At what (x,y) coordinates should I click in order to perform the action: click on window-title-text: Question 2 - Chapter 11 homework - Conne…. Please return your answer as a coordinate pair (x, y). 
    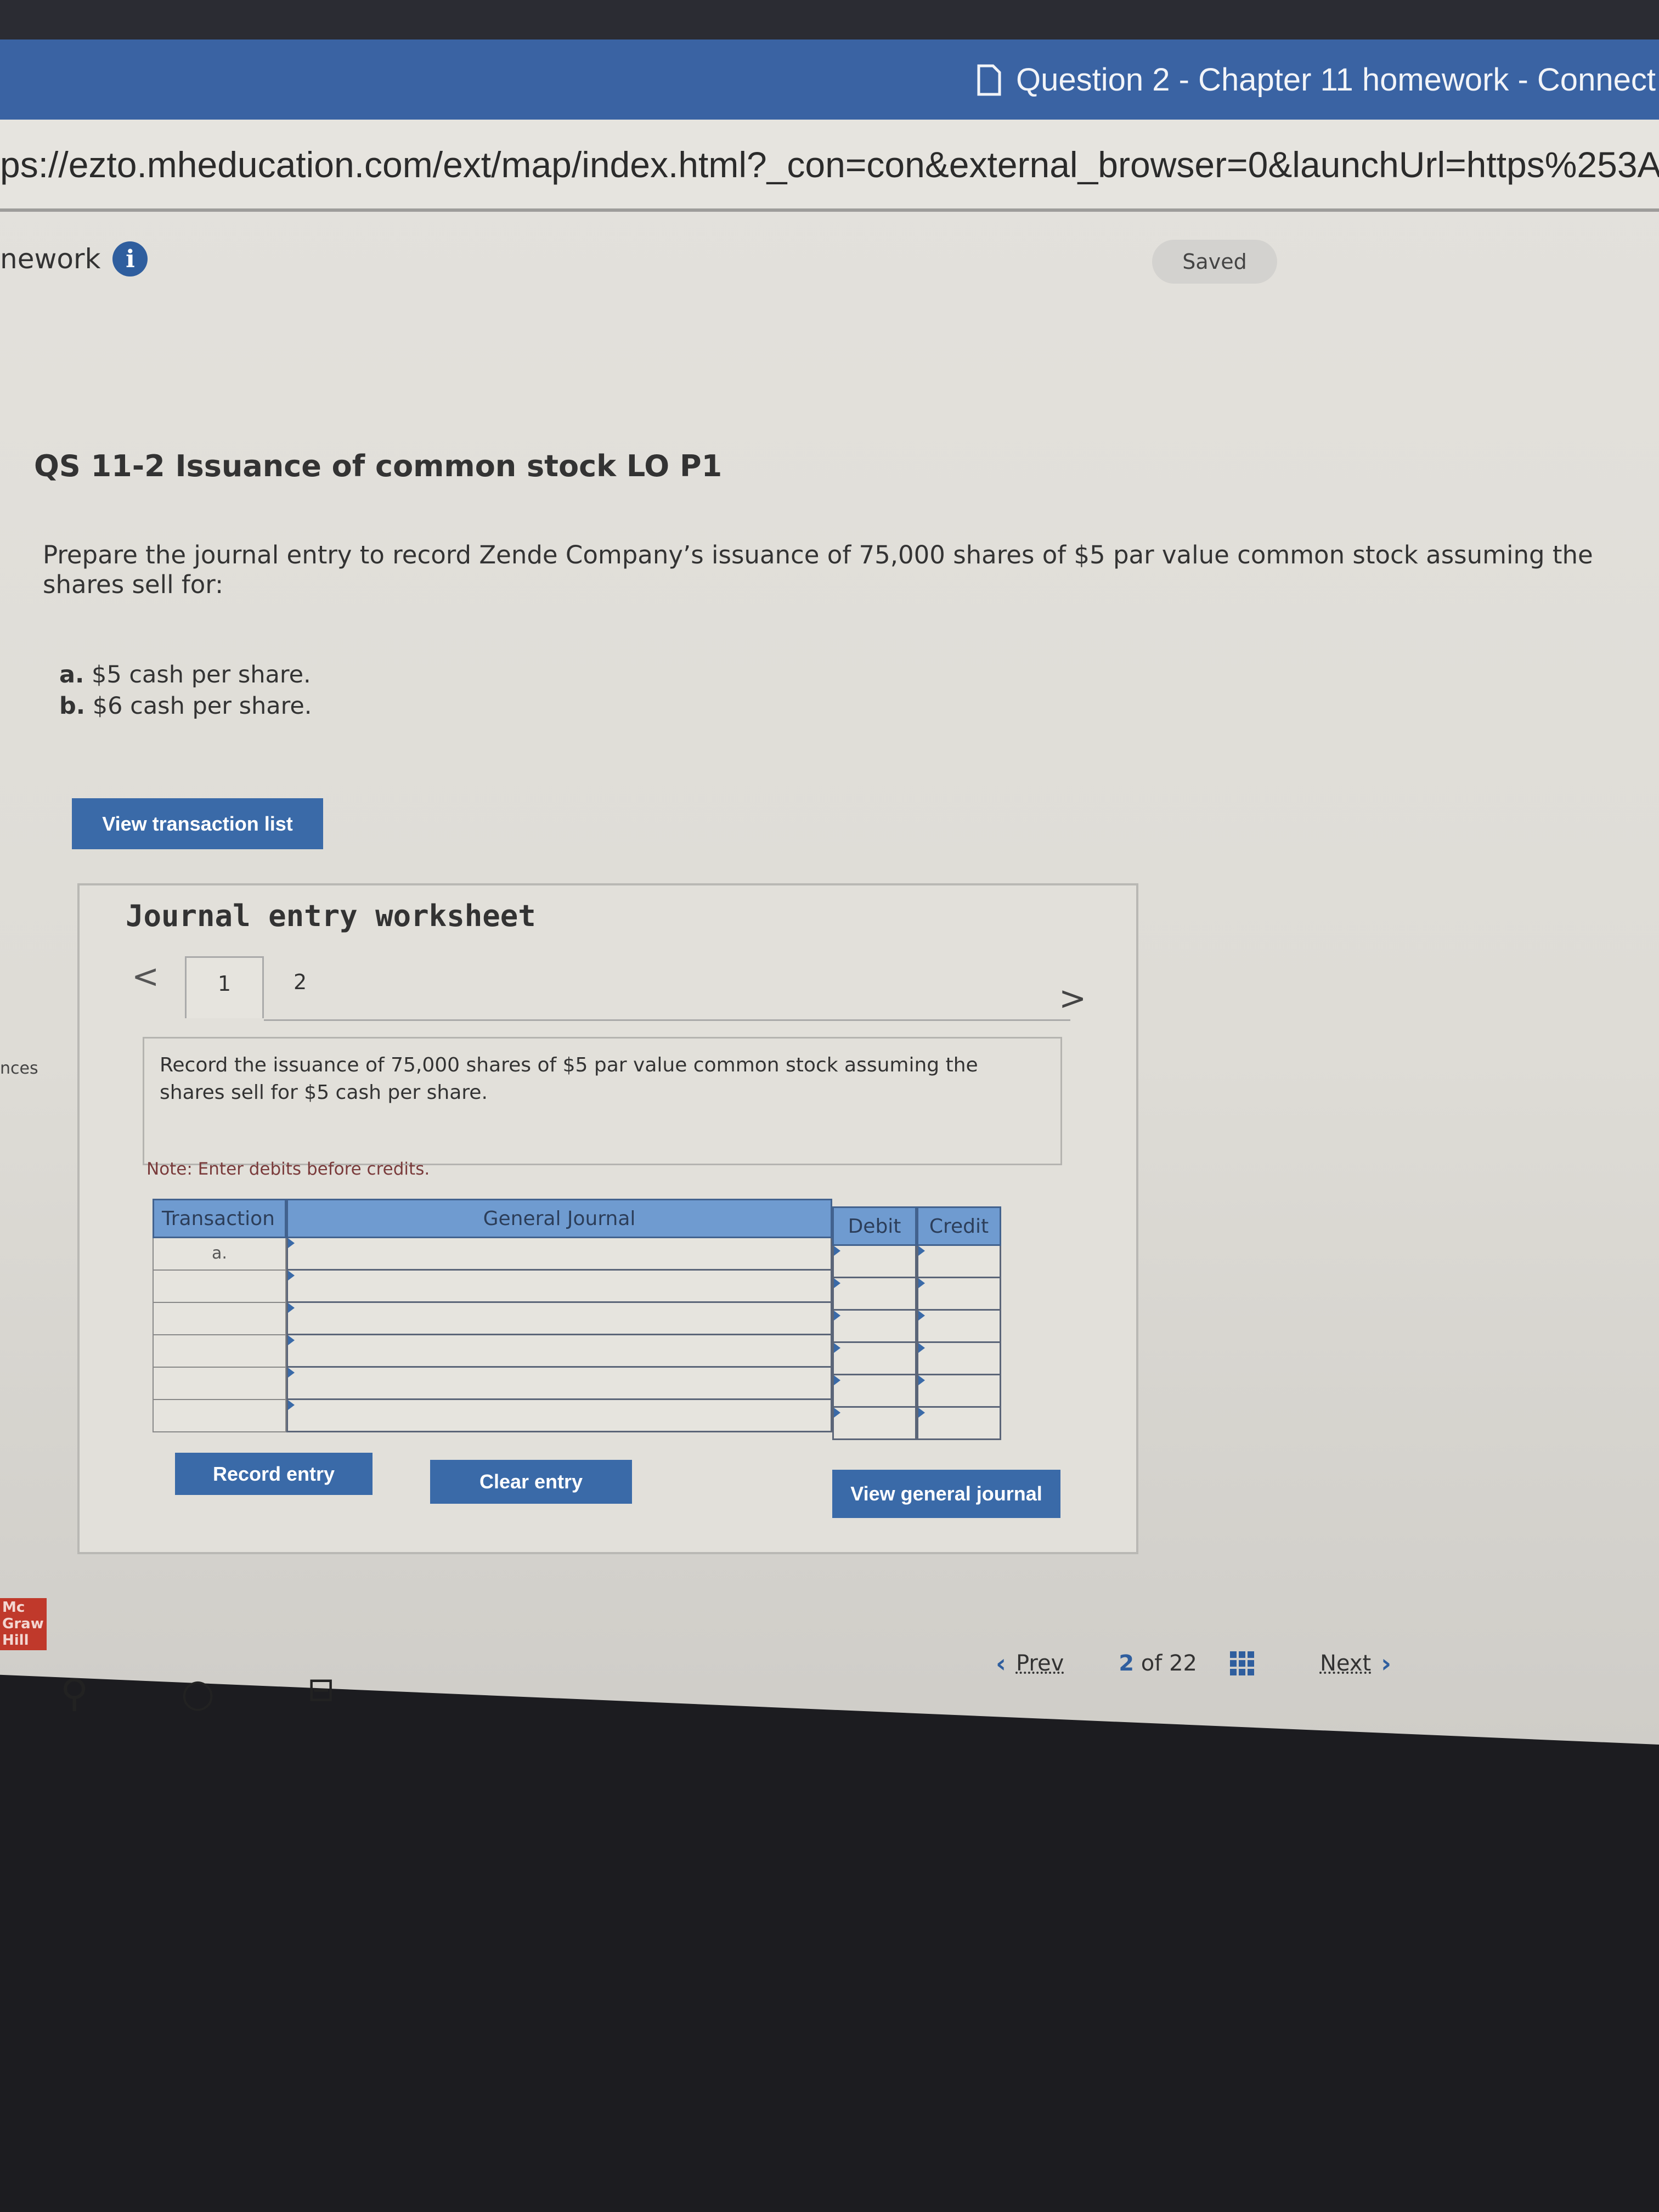
    Looking at the image, I should click on (1336, 80).